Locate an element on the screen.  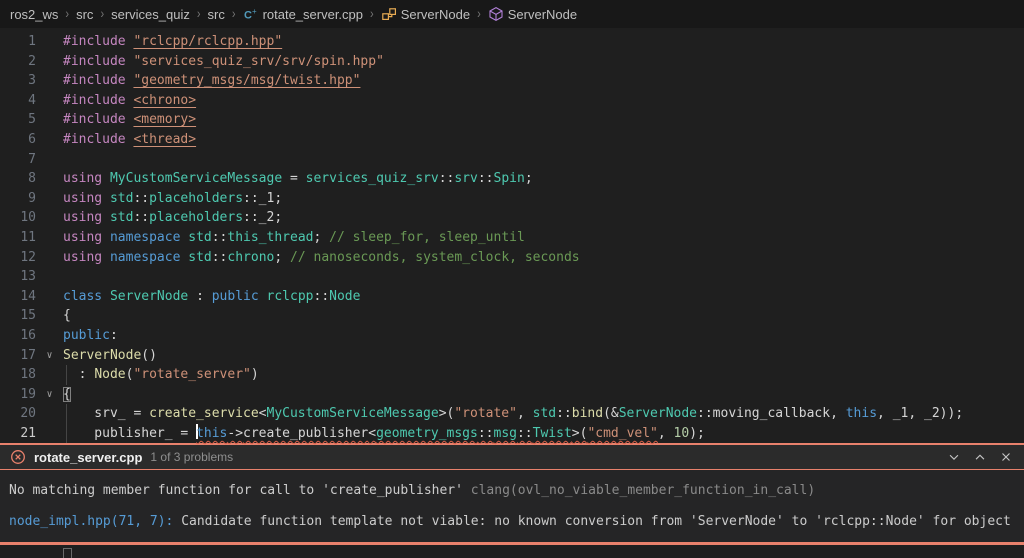
line-number: 16 is located at coordinates (28, 335).